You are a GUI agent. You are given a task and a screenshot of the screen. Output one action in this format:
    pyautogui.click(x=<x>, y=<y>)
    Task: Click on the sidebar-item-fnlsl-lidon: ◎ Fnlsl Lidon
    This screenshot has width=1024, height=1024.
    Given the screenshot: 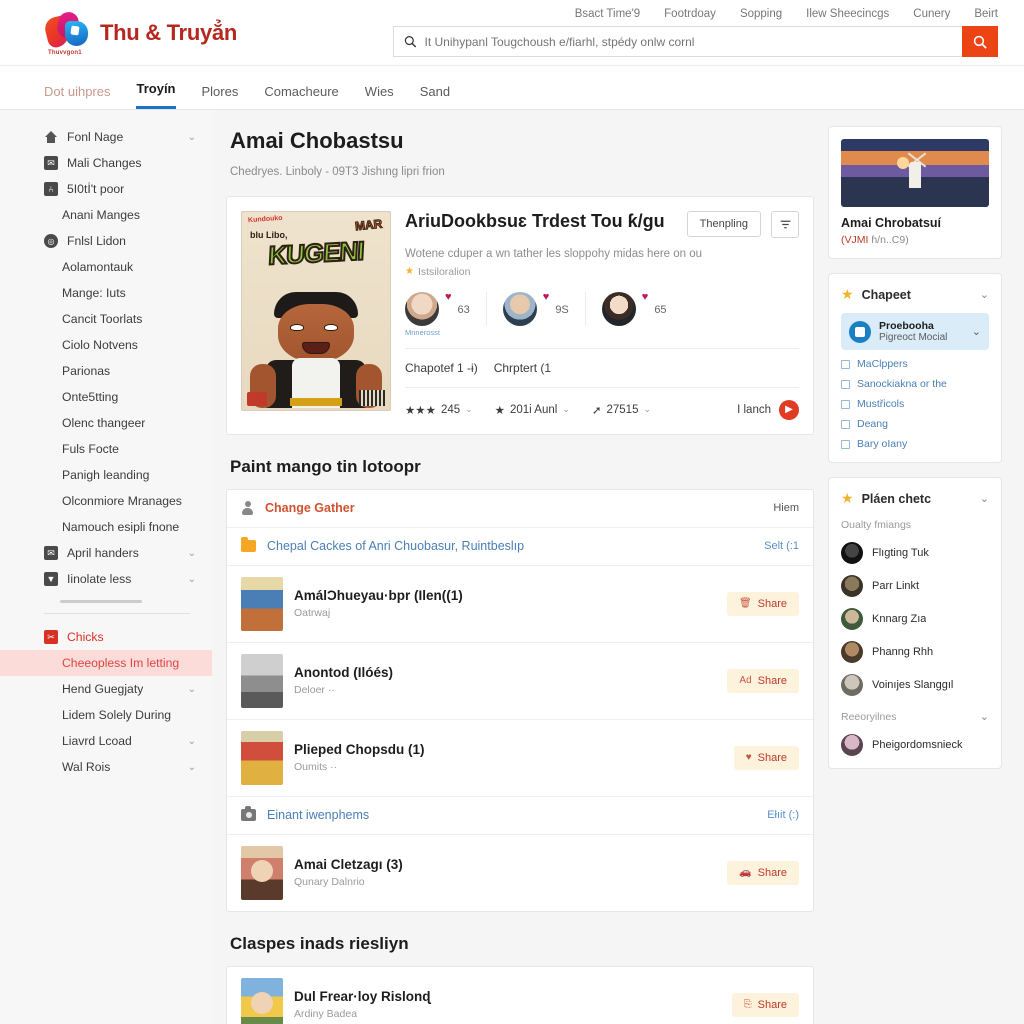 What is the action you would take?
    pyautogui.click(x=106, y=241)
    